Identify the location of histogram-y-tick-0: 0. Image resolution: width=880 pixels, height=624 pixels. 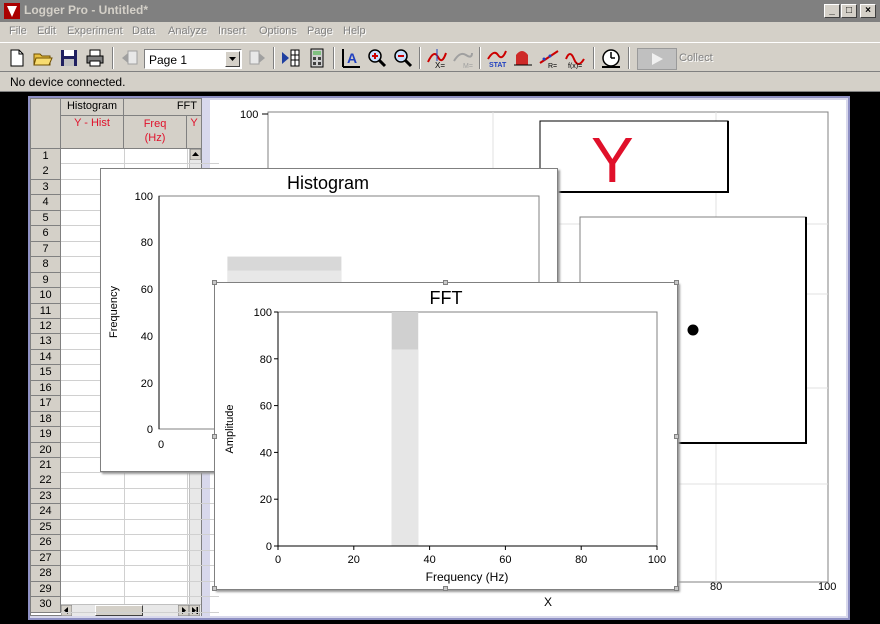
(150, 430).